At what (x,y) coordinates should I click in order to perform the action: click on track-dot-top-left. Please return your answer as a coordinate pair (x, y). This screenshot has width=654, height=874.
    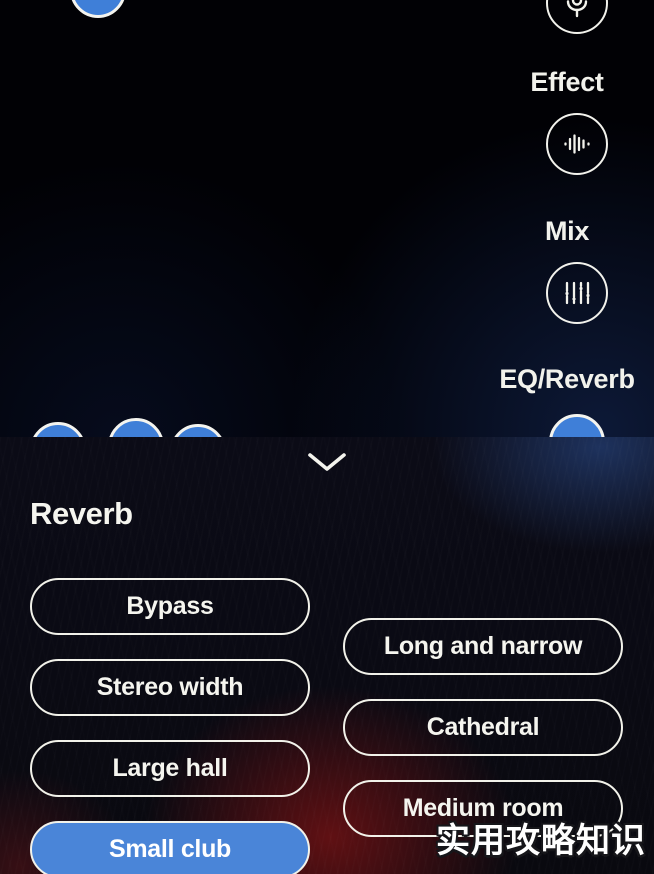
    Looking at the image, I should click on (98, 9).